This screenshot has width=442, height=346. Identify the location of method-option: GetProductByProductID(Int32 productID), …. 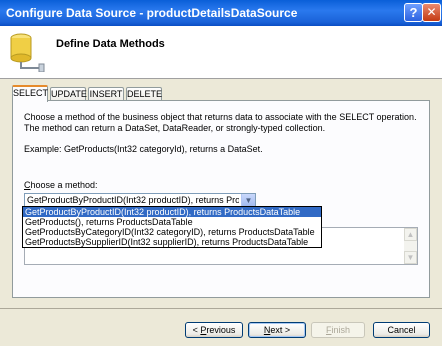
(172, 212).